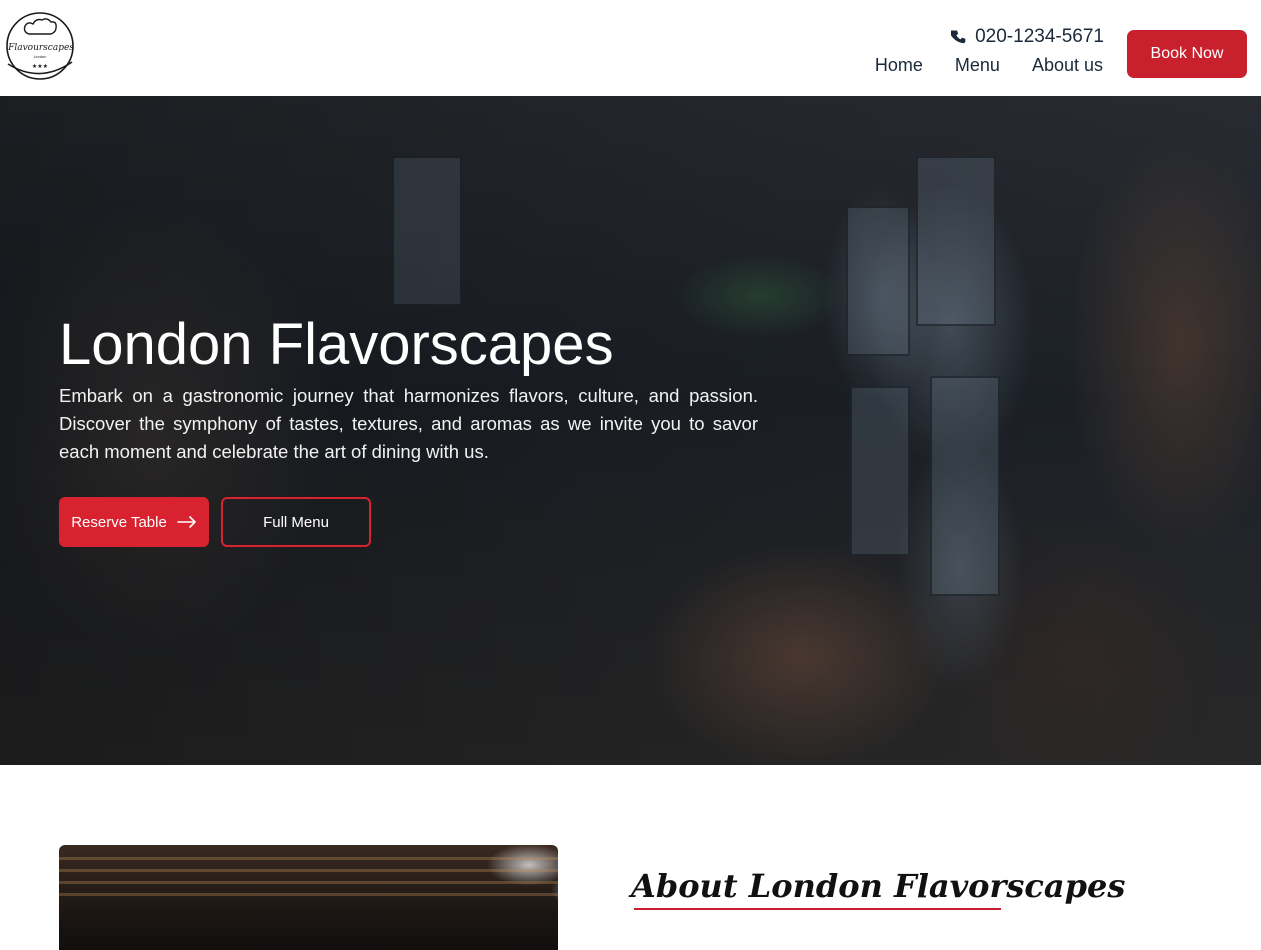 This screenshot has width=1261, height=950. What do you see at coordinates (296, 522) in the screenshot?
I see `full-menu-button: Full Menu` at bounding box center [296, 522].